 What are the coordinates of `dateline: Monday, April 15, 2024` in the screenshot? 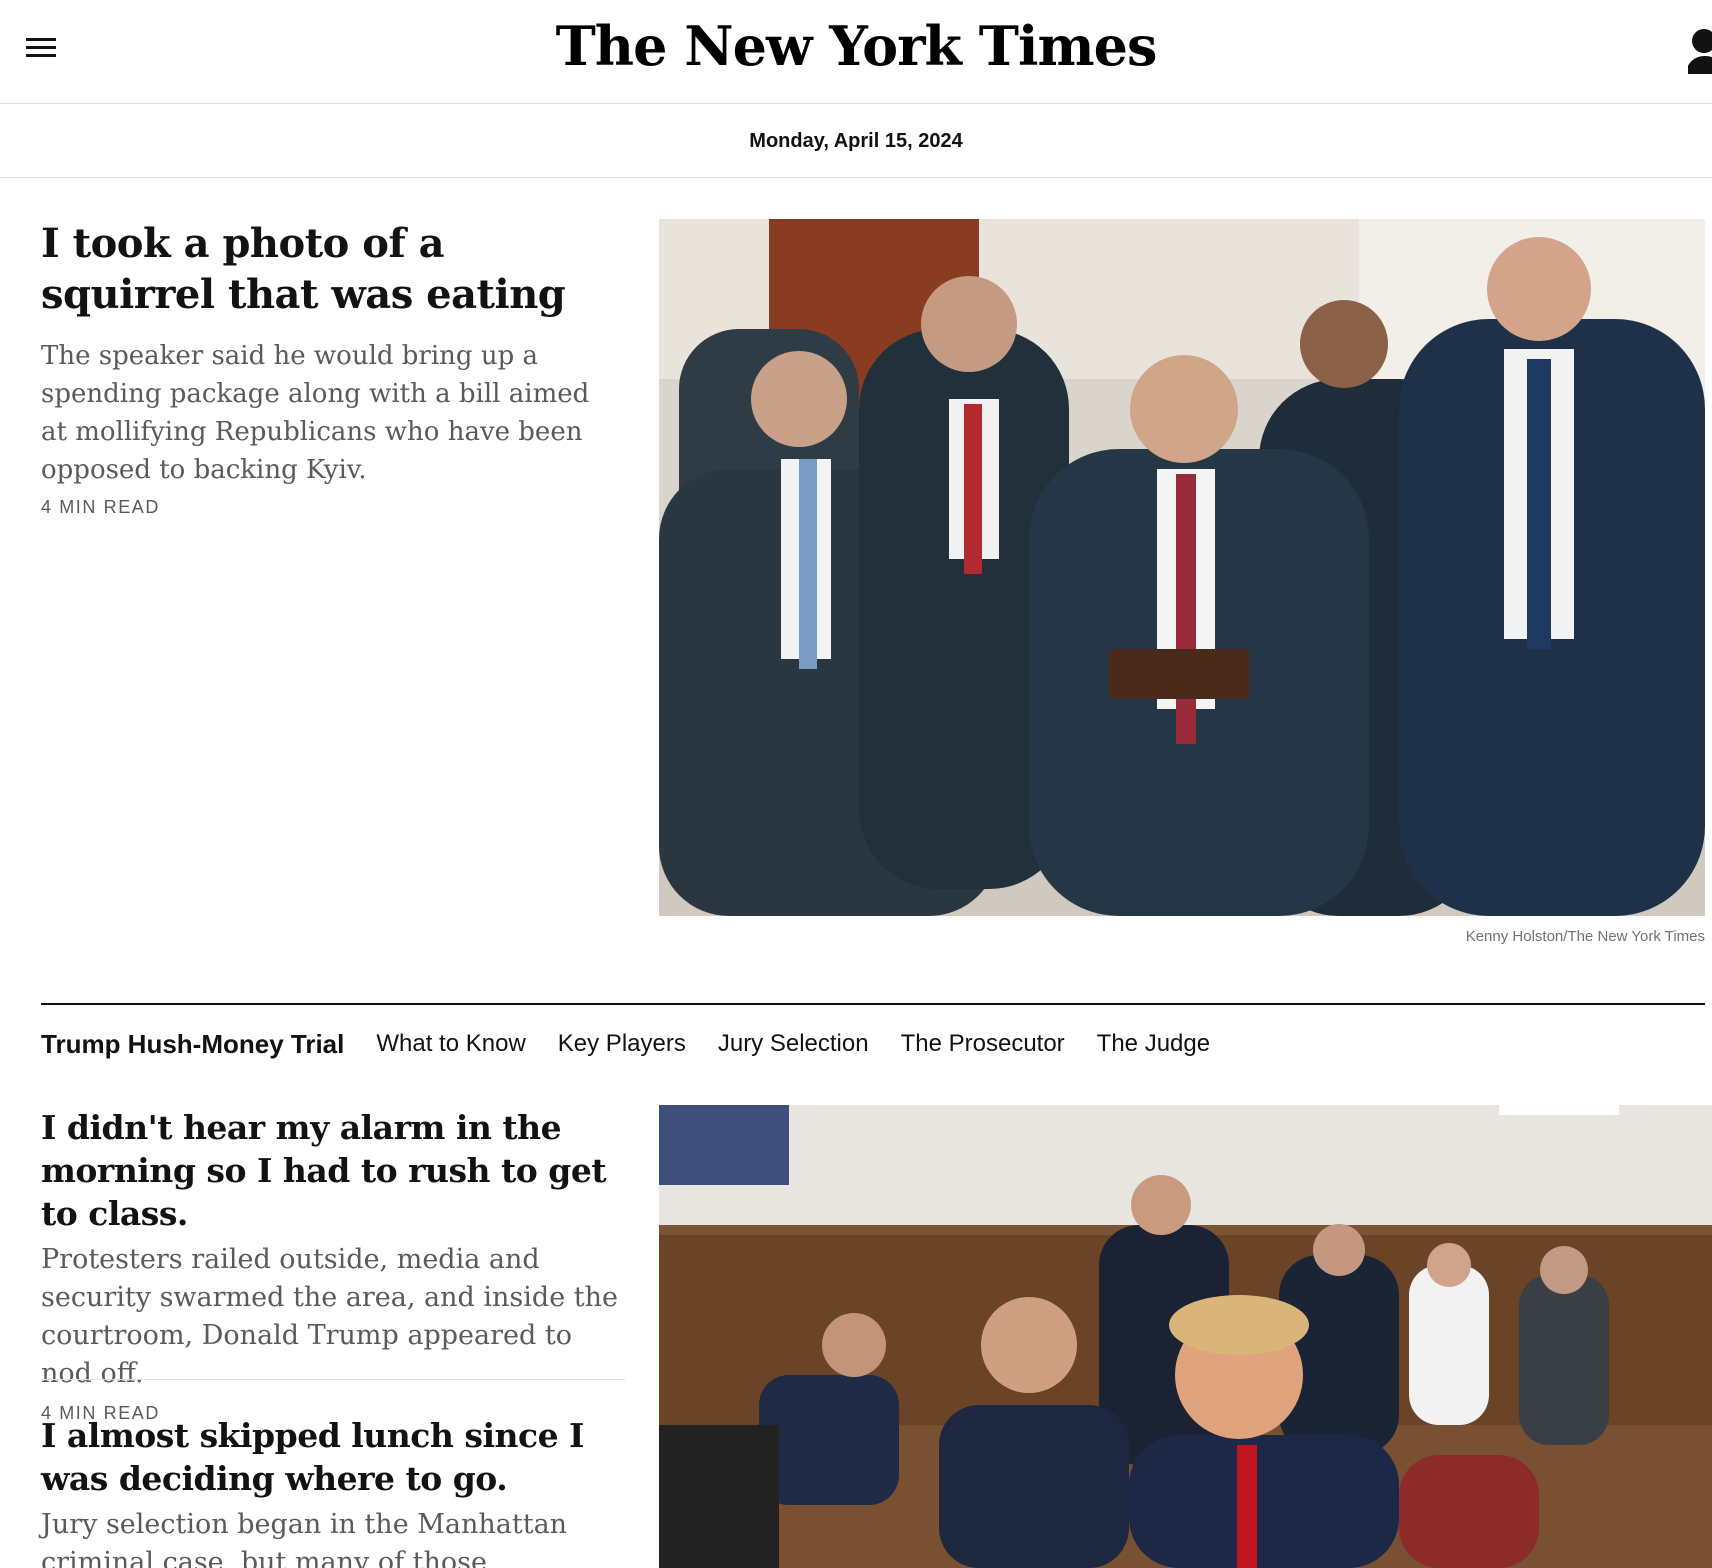 It's located at (856, 141).